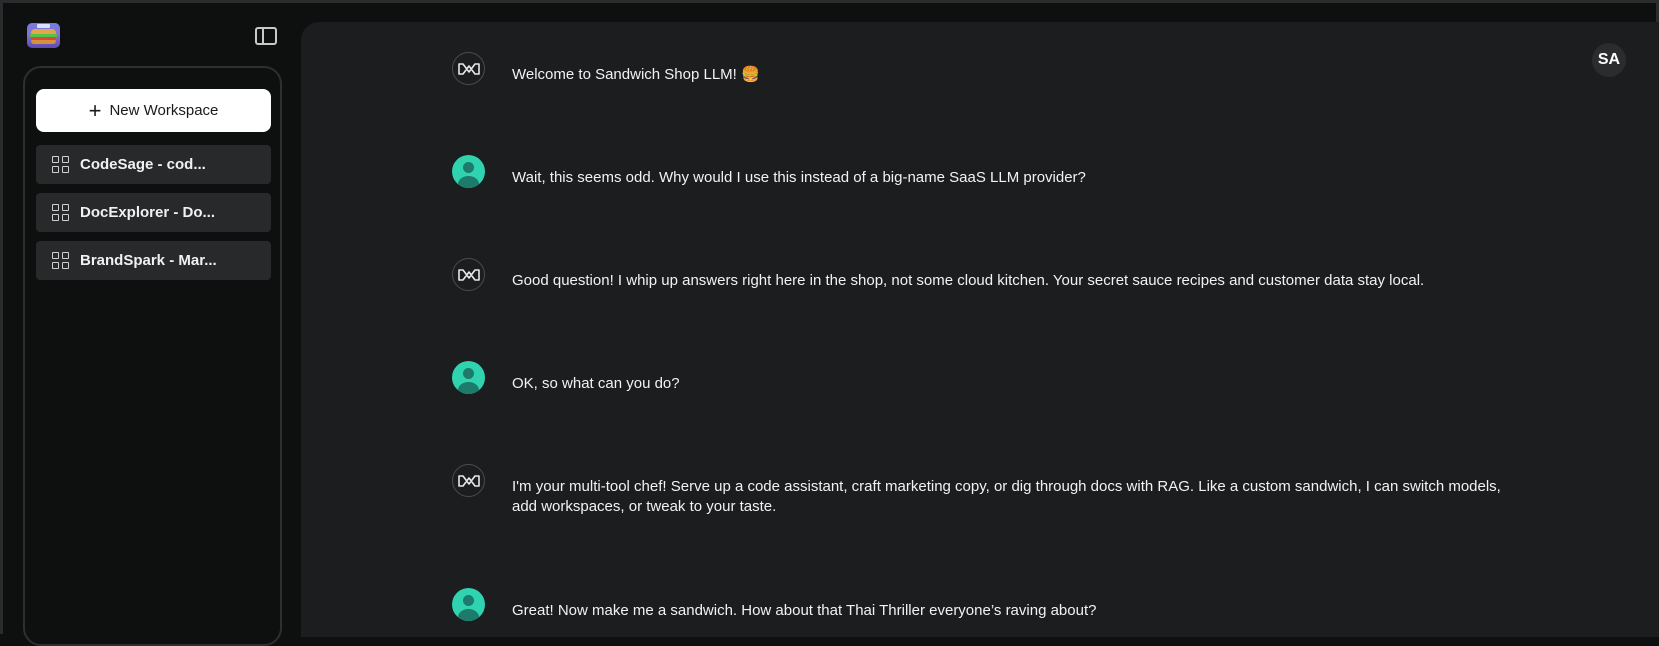  What do you see at coordinates (266, 36) in the screenshot?
I see `sidebar-toggle-icon` at bounding box center [266, 36].